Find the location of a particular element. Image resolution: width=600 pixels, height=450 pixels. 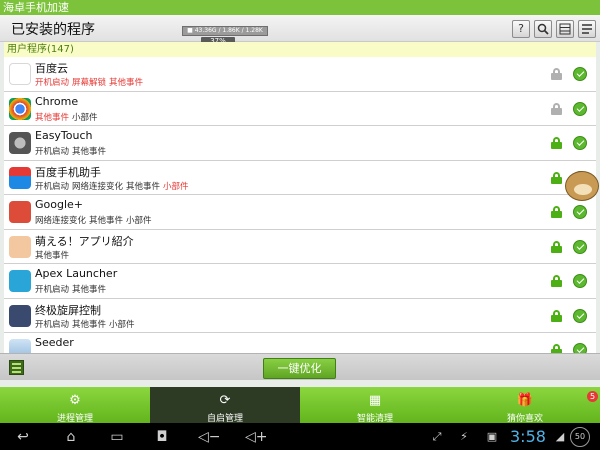

app-row: Seeder is located at coordinates (300, 343).